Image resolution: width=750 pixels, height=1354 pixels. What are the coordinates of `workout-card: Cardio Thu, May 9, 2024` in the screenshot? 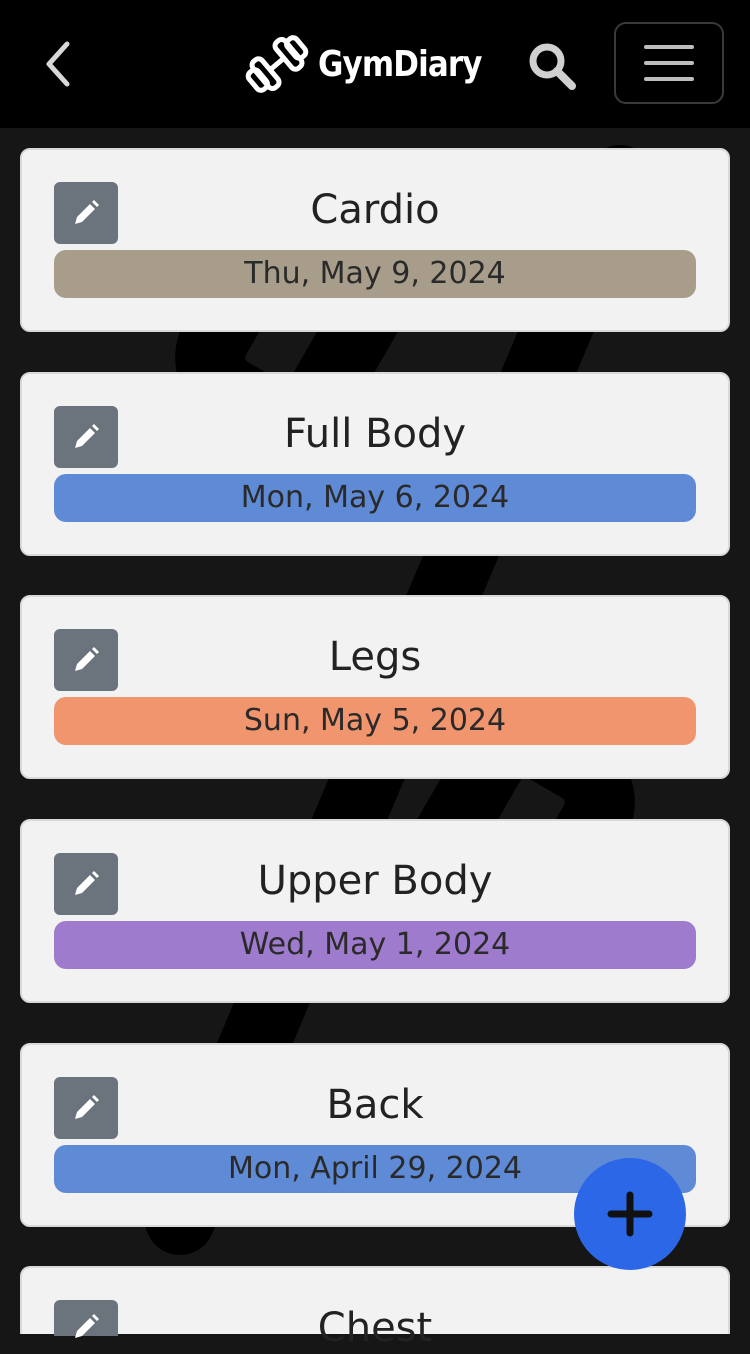 It's located at (375, 240).